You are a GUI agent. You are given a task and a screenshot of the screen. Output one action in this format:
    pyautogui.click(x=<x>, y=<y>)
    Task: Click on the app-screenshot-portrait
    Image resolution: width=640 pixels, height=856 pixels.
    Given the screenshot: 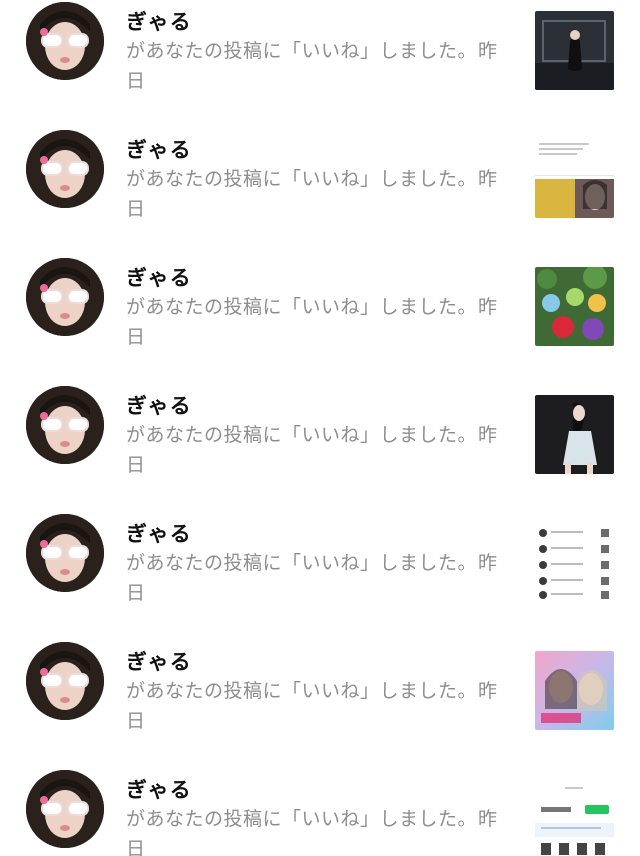 What is the action you would take?
    pyautogui.click(x=574, y=178)
    